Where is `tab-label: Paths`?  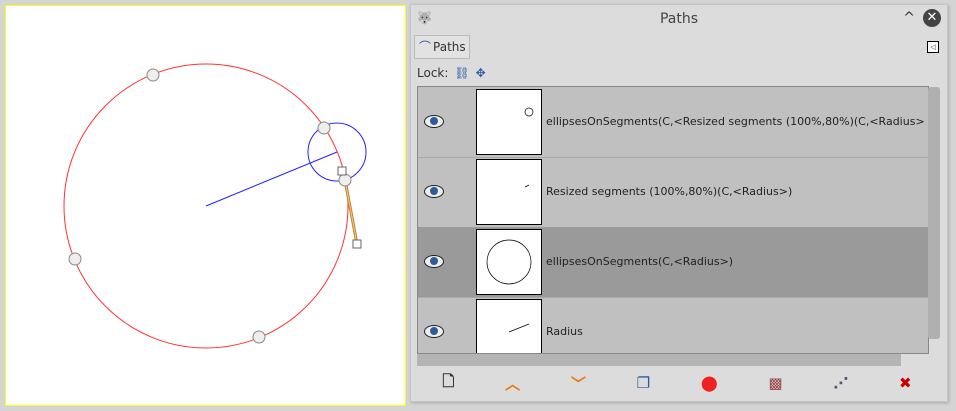
tab-label: Paths is located at coordinates (449, 47).